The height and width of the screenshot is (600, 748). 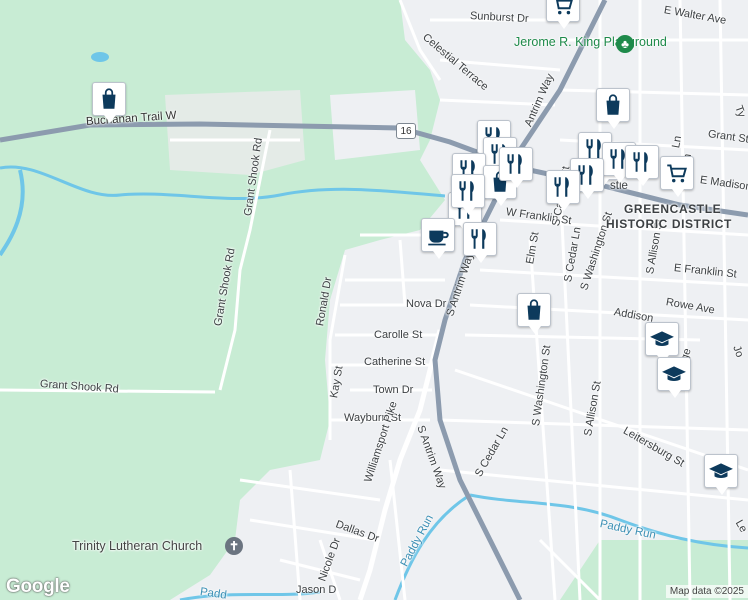 I want to click on place-label-district-1: GREENCASTLE, so click(x=673, y=209).